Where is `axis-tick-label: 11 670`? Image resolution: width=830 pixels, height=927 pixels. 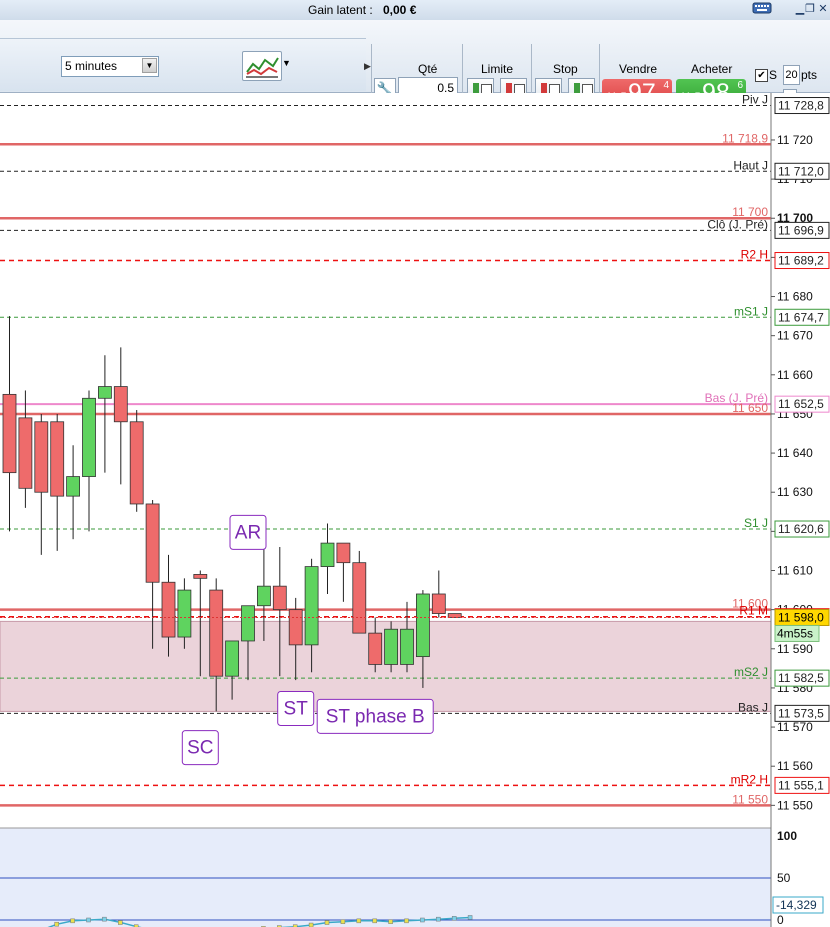
axis-tick-label: 11 670 is located at coordinates (795, 336).